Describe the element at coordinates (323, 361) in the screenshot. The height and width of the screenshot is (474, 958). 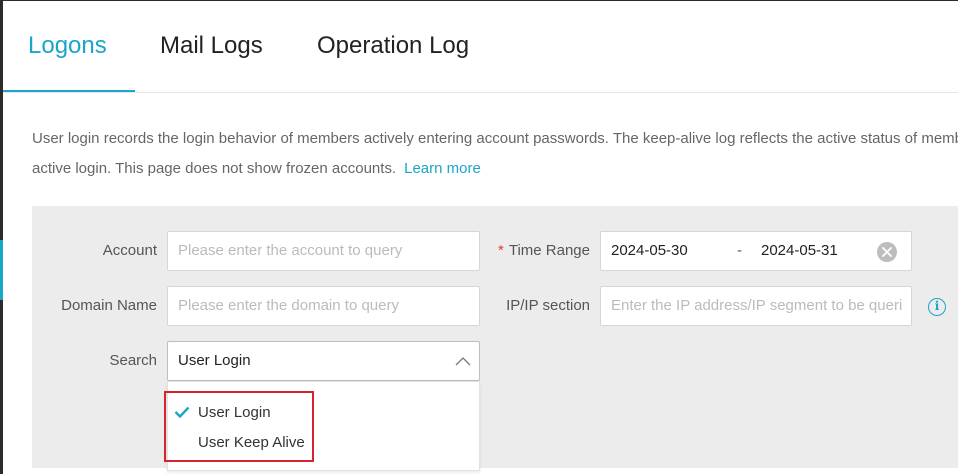
I see `search-type-select: User Login` at that location.